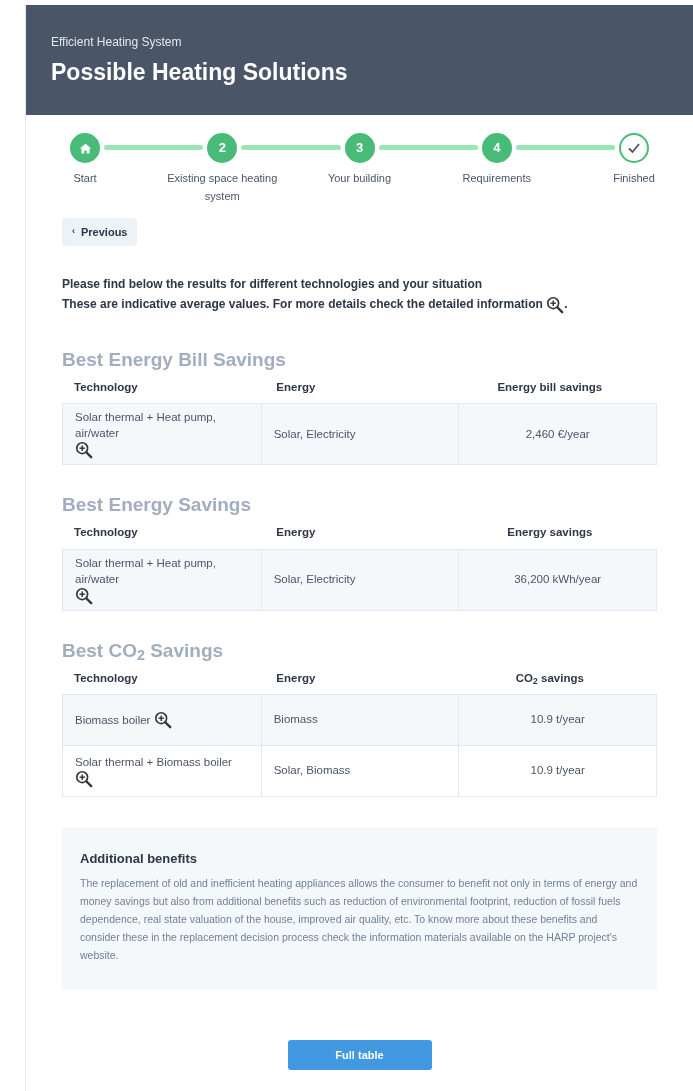 The image size is (693, 1091). Describe the element at coordinates (550, 387) in the screenshot. I see `column-header: Energy bill savings` at that location.